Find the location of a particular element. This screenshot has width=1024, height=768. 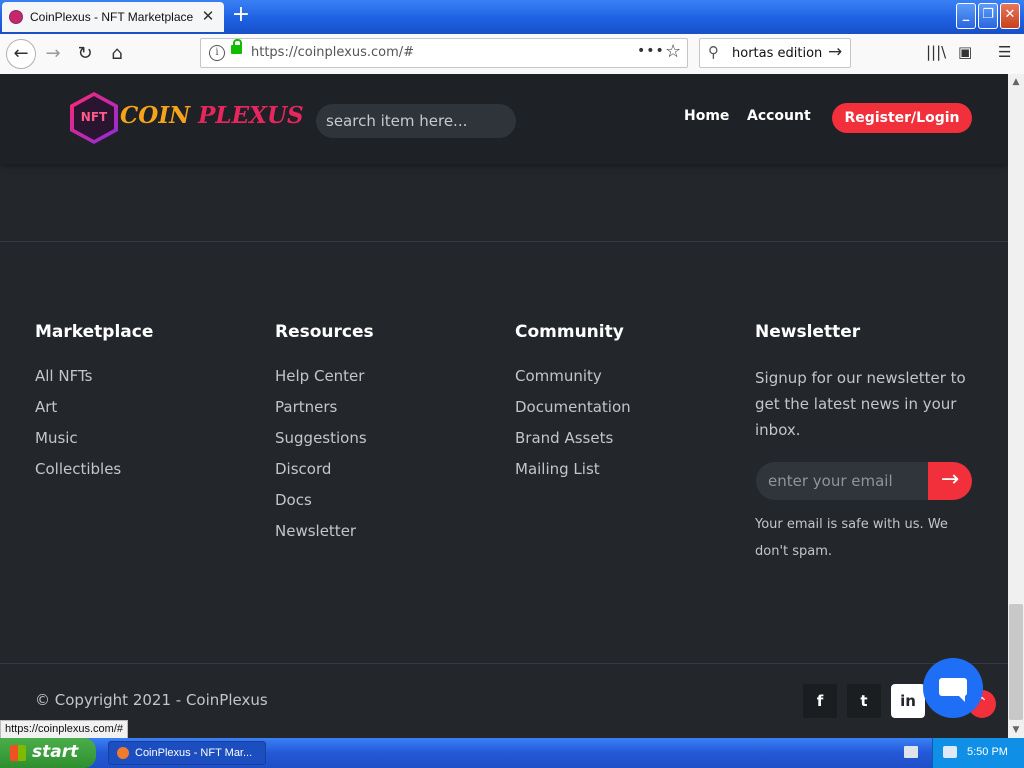

linkedin-icon: in is located at coordinates (908, 701).